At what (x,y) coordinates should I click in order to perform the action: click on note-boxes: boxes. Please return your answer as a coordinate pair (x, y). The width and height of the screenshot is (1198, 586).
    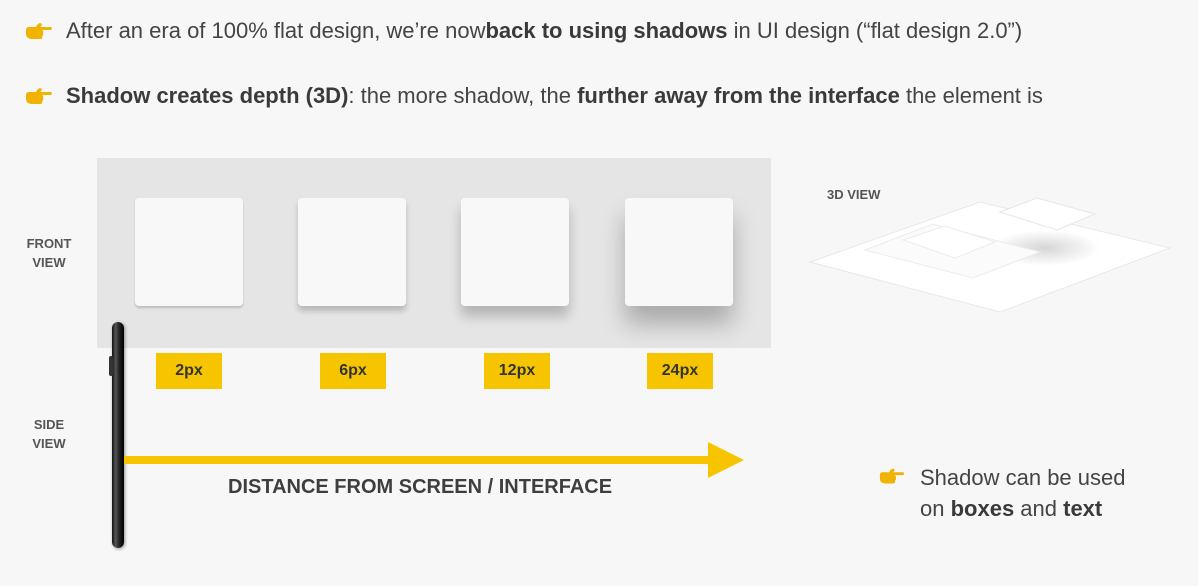
    Looking at the image, I should click on (982, 508).